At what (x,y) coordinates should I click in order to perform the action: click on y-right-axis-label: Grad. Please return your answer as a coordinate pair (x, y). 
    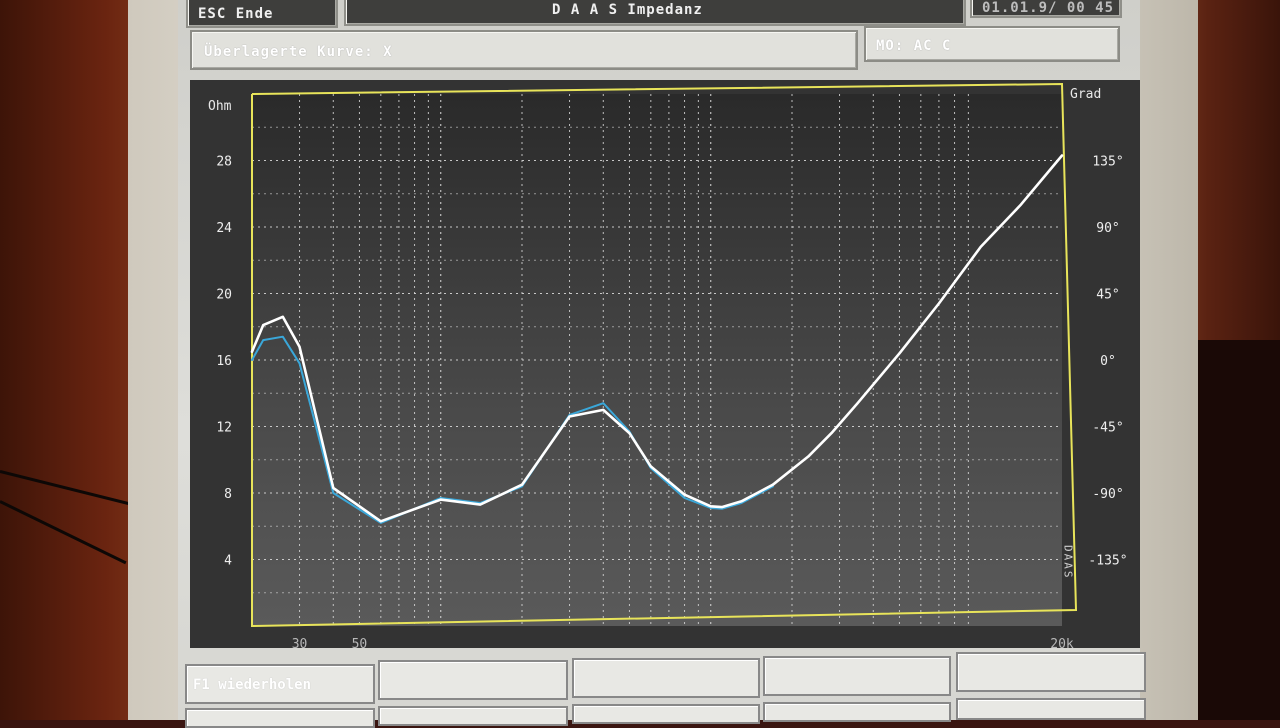
    Looking at the image, I should click on (1085, 94).